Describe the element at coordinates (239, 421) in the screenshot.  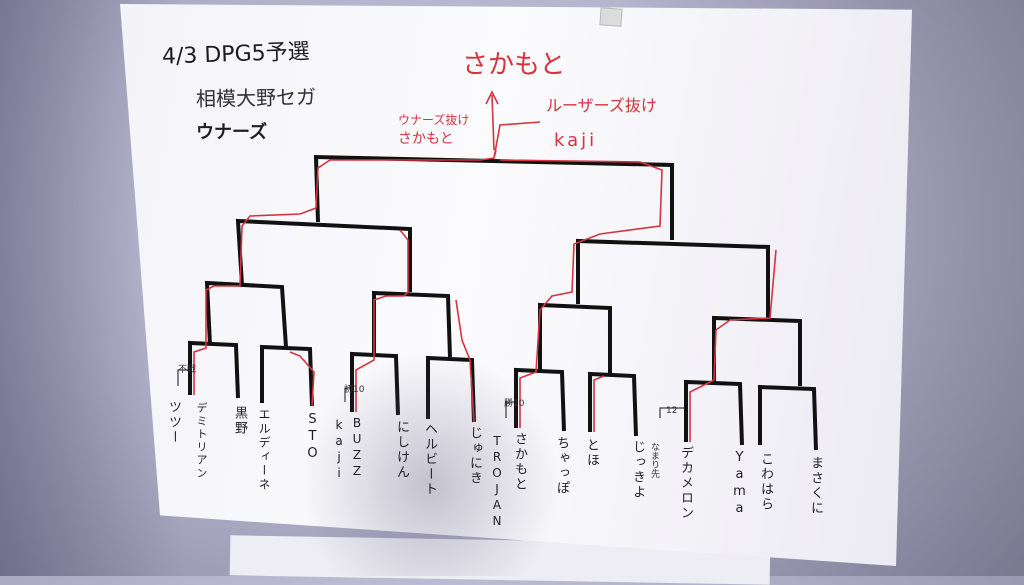
I see `player-name: 黒野` at that location.